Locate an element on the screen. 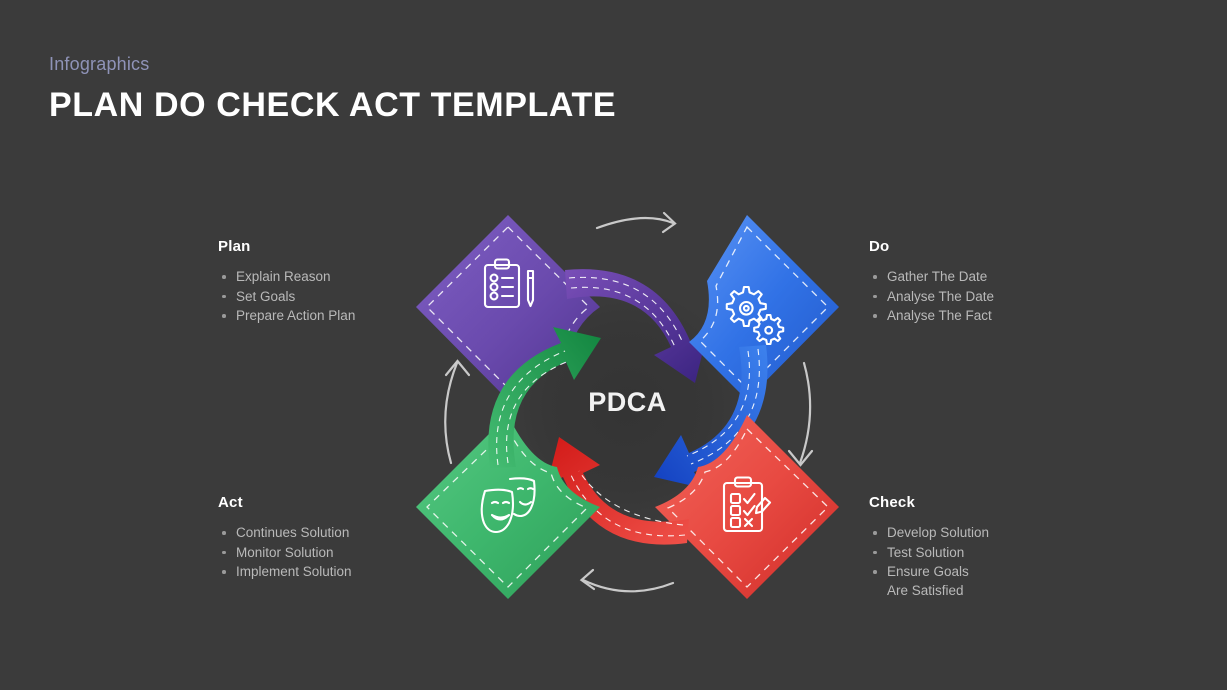 The width and height of the screenshot is (1227, 690). list-item: Develop Solution is located at coordinates (984, 533).